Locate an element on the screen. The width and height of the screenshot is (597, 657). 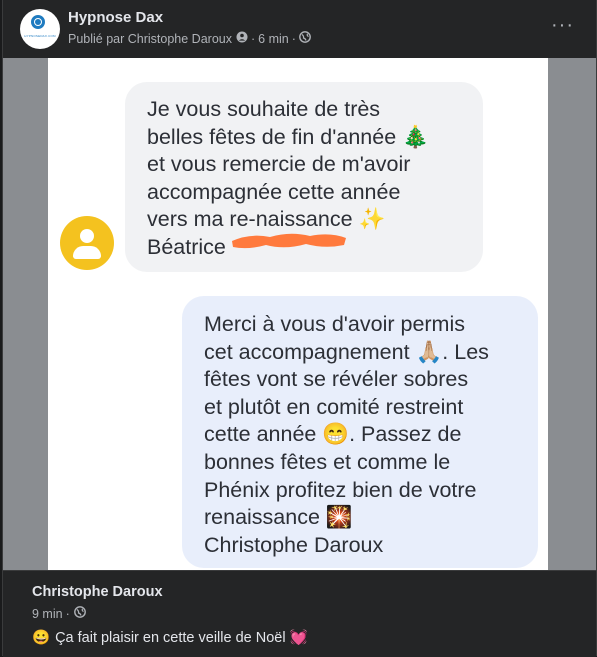
logo-text: HYPNOSEDAX.COM is located at coordinates (40, 36).